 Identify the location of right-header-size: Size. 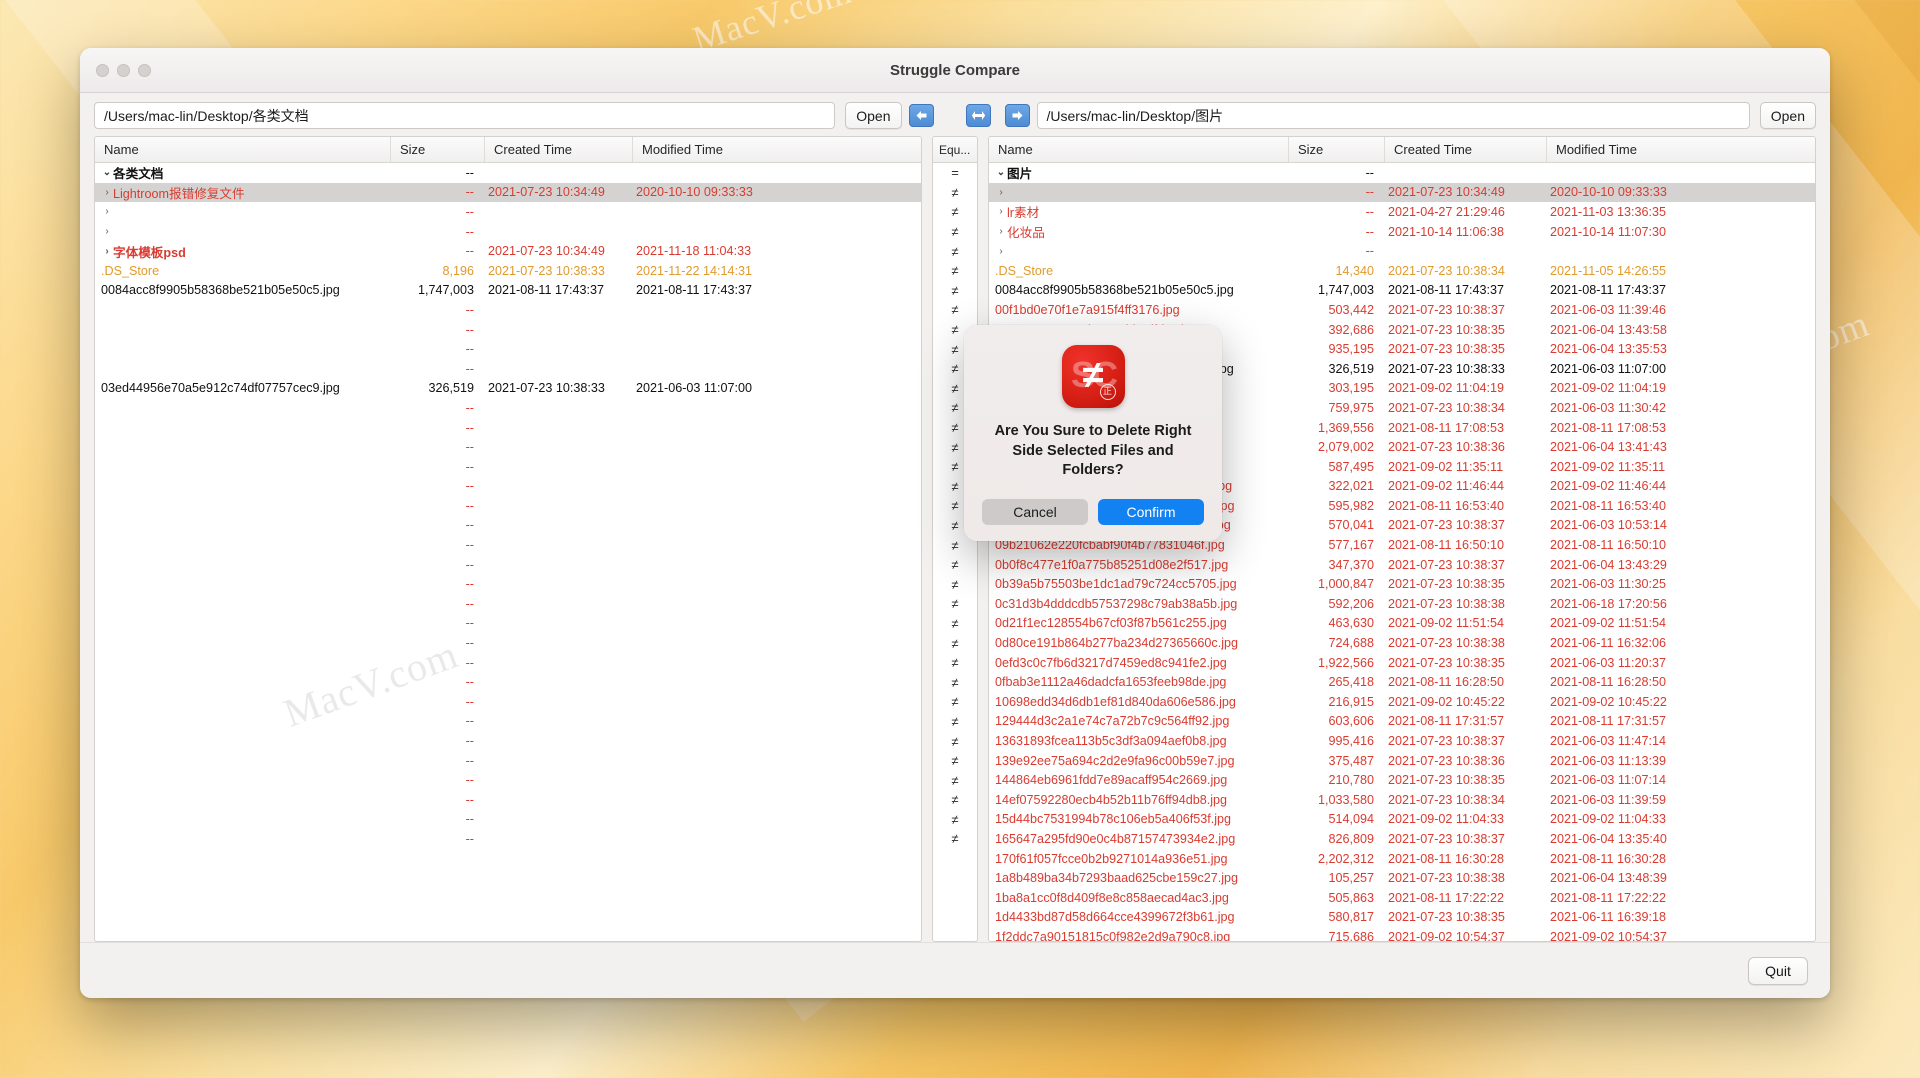
(1337, 149).